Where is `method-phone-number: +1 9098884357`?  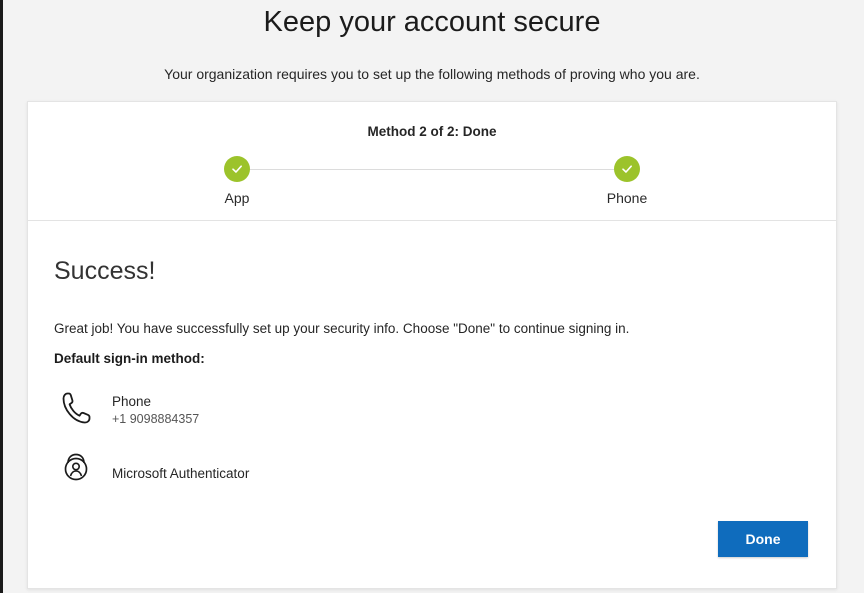
method-phone-number: +1 9098884357 is located at coordinates (156, 419).